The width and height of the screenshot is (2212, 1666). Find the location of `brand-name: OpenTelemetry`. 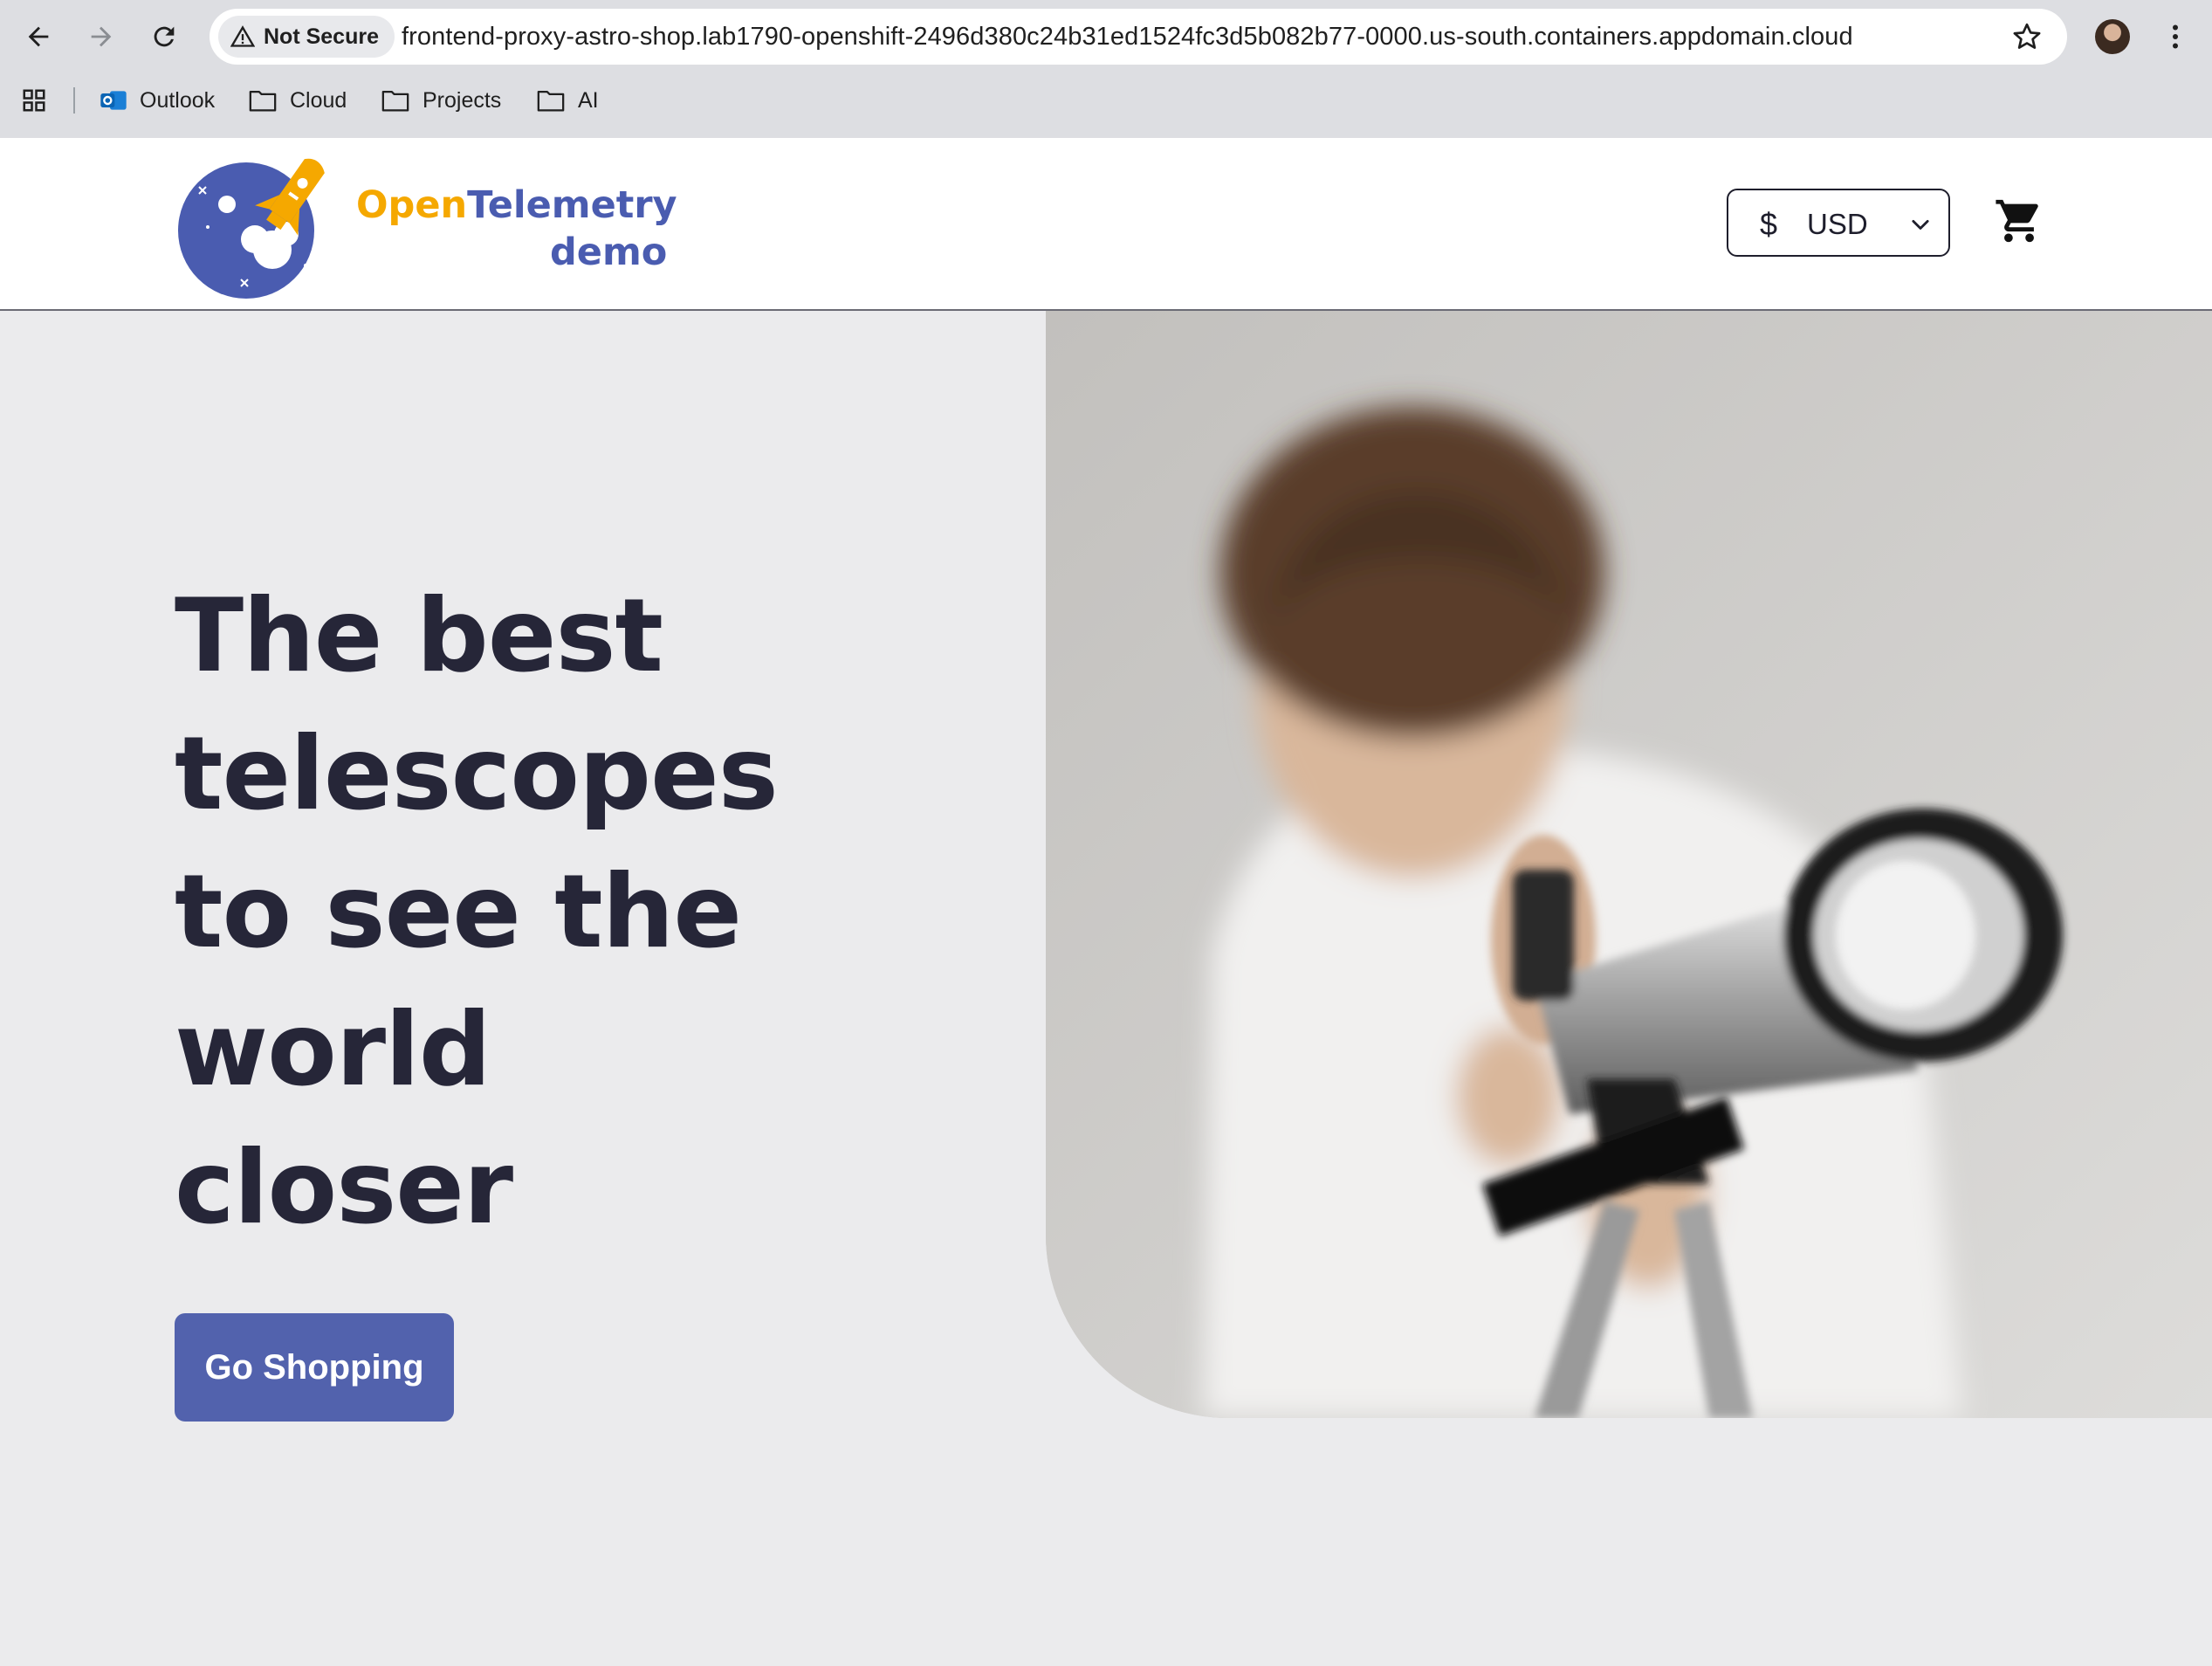

brand-name: OpenTelemetry is located at coordinates (516, 205).